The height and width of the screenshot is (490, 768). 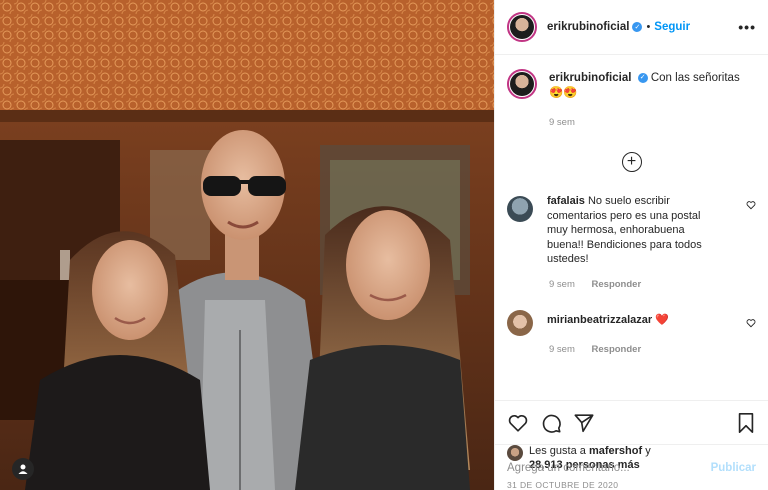 What do you see at coordinates (746, 423) in the screenshot?
I see `bookmark-icon` at bounding box center [746, 423].